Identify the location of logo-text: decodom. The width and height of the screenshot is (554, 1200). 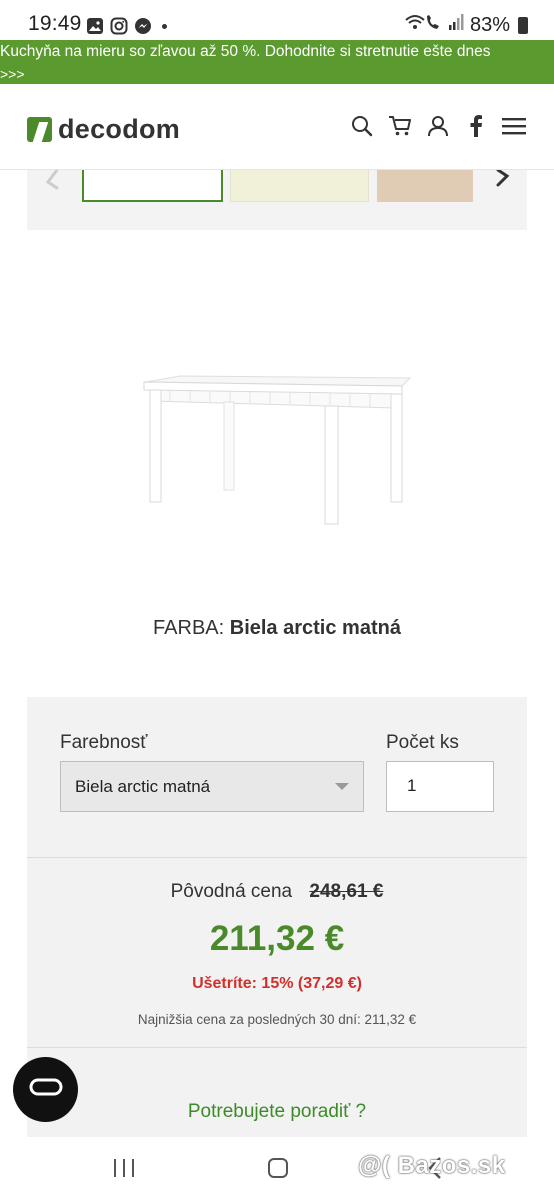
(119, 129).